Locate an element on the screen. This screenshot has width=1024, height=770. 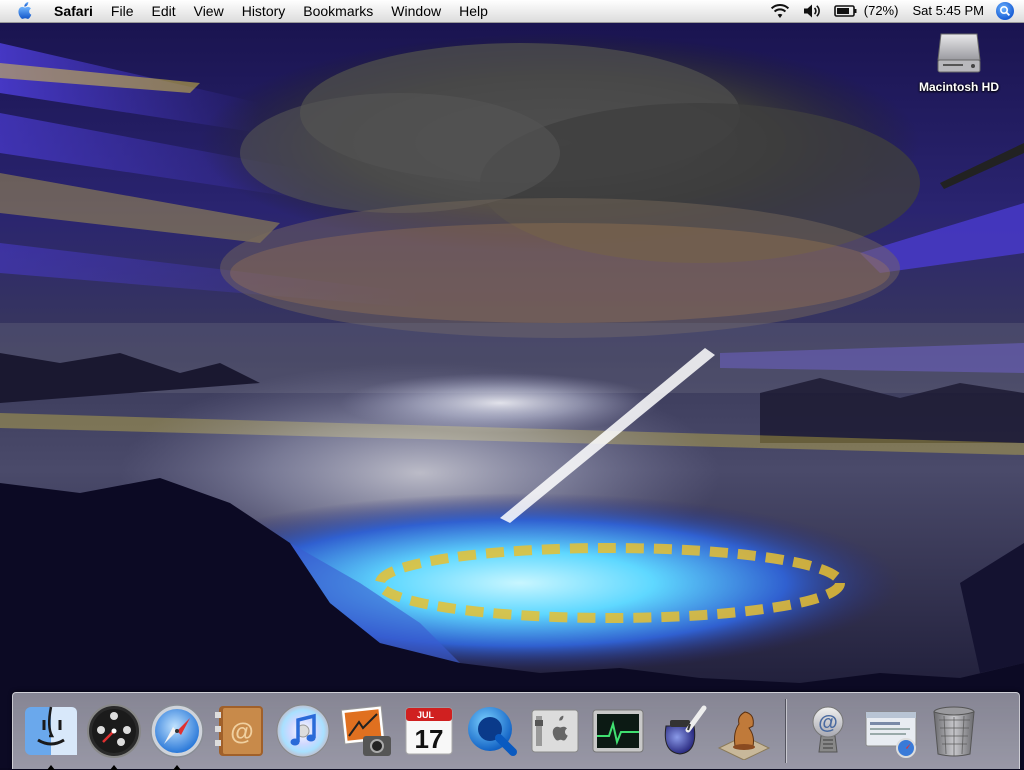
desktop-icon-label: Macintosh HD is located at coordinates (958, 87).